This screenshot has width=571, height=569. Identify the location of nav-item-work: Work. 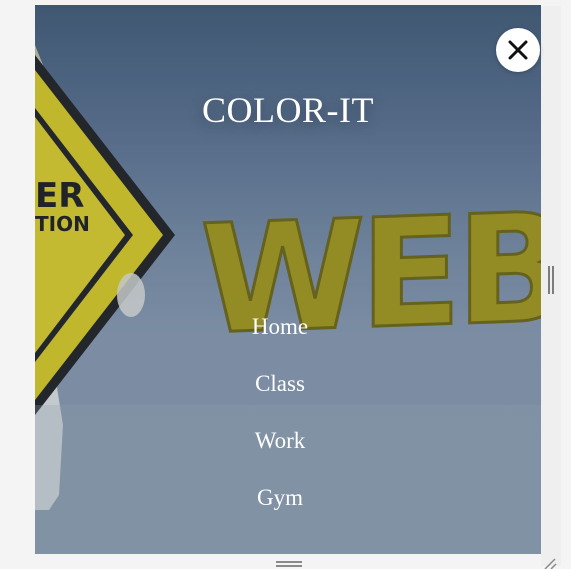
(280, 447).